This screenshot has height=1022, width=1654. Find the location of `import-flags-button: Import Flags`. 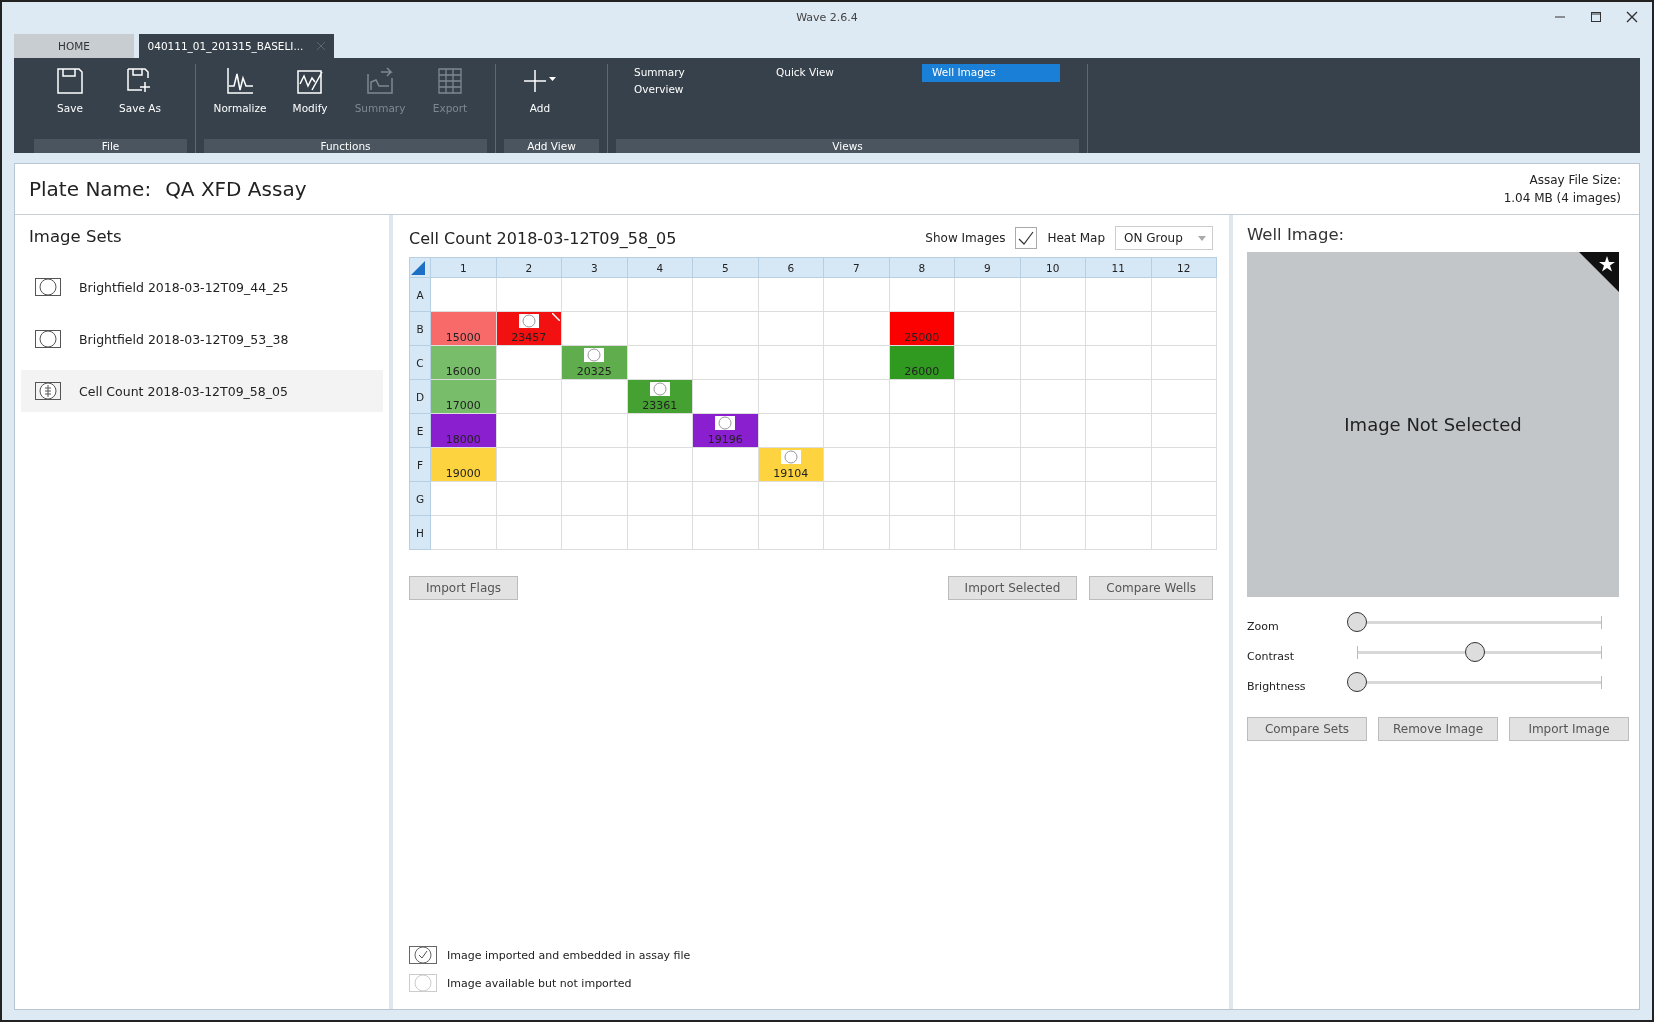

import-flags-button: Import Flags is located at coordinates (464, 588).